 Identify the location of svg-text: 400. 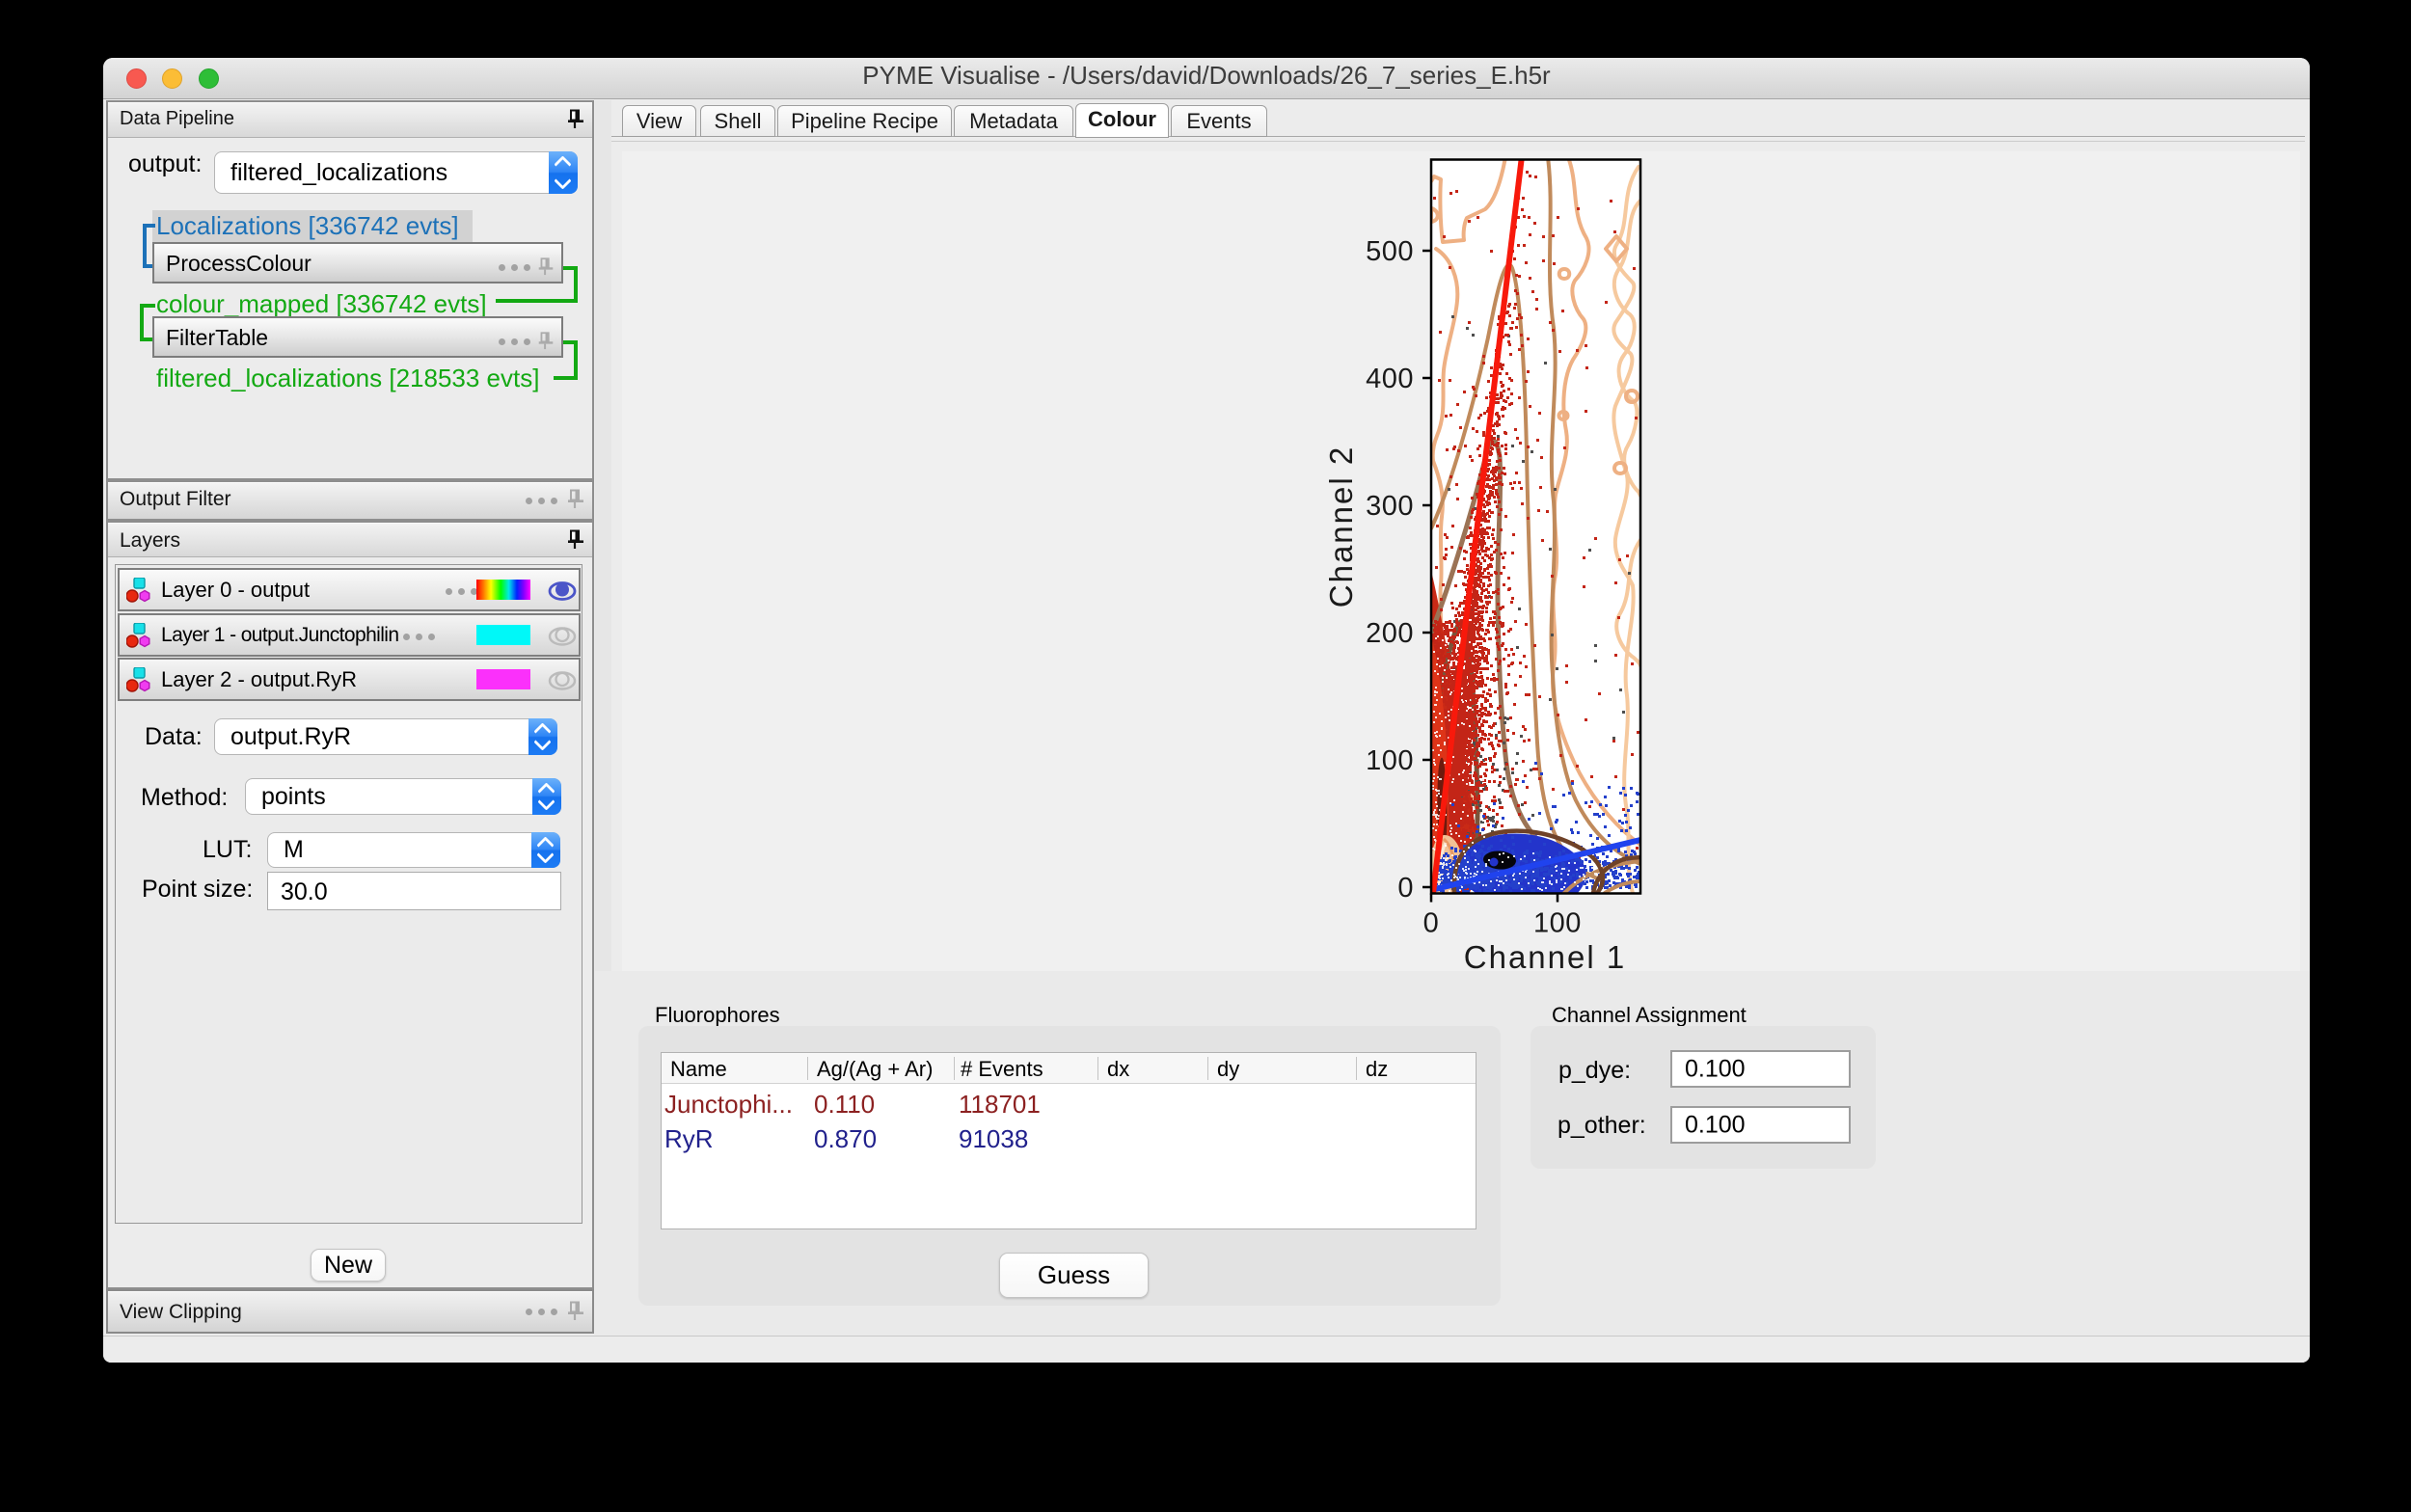
(1390, 379).